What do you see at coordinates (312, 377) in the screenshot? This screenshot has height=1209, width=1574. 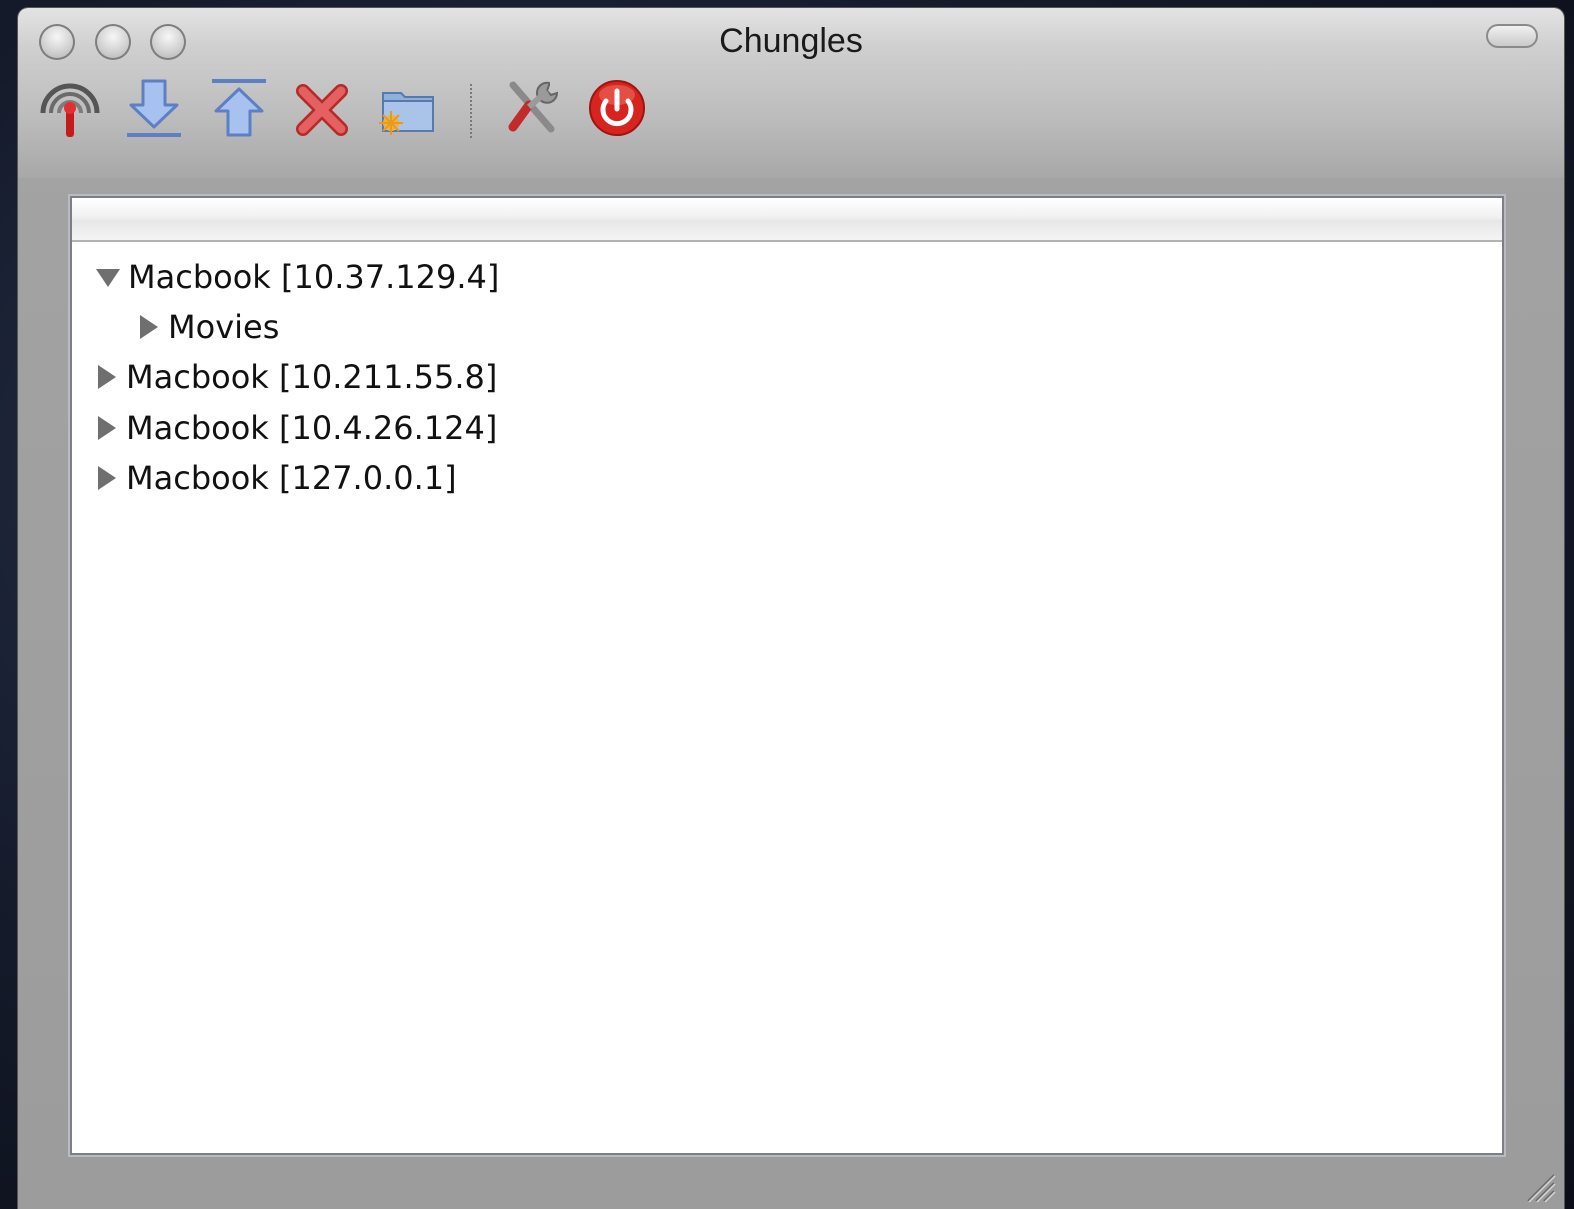 I see `tree-row-label: Macbook [10.211.55.8]` at bounding box center [312, 377].